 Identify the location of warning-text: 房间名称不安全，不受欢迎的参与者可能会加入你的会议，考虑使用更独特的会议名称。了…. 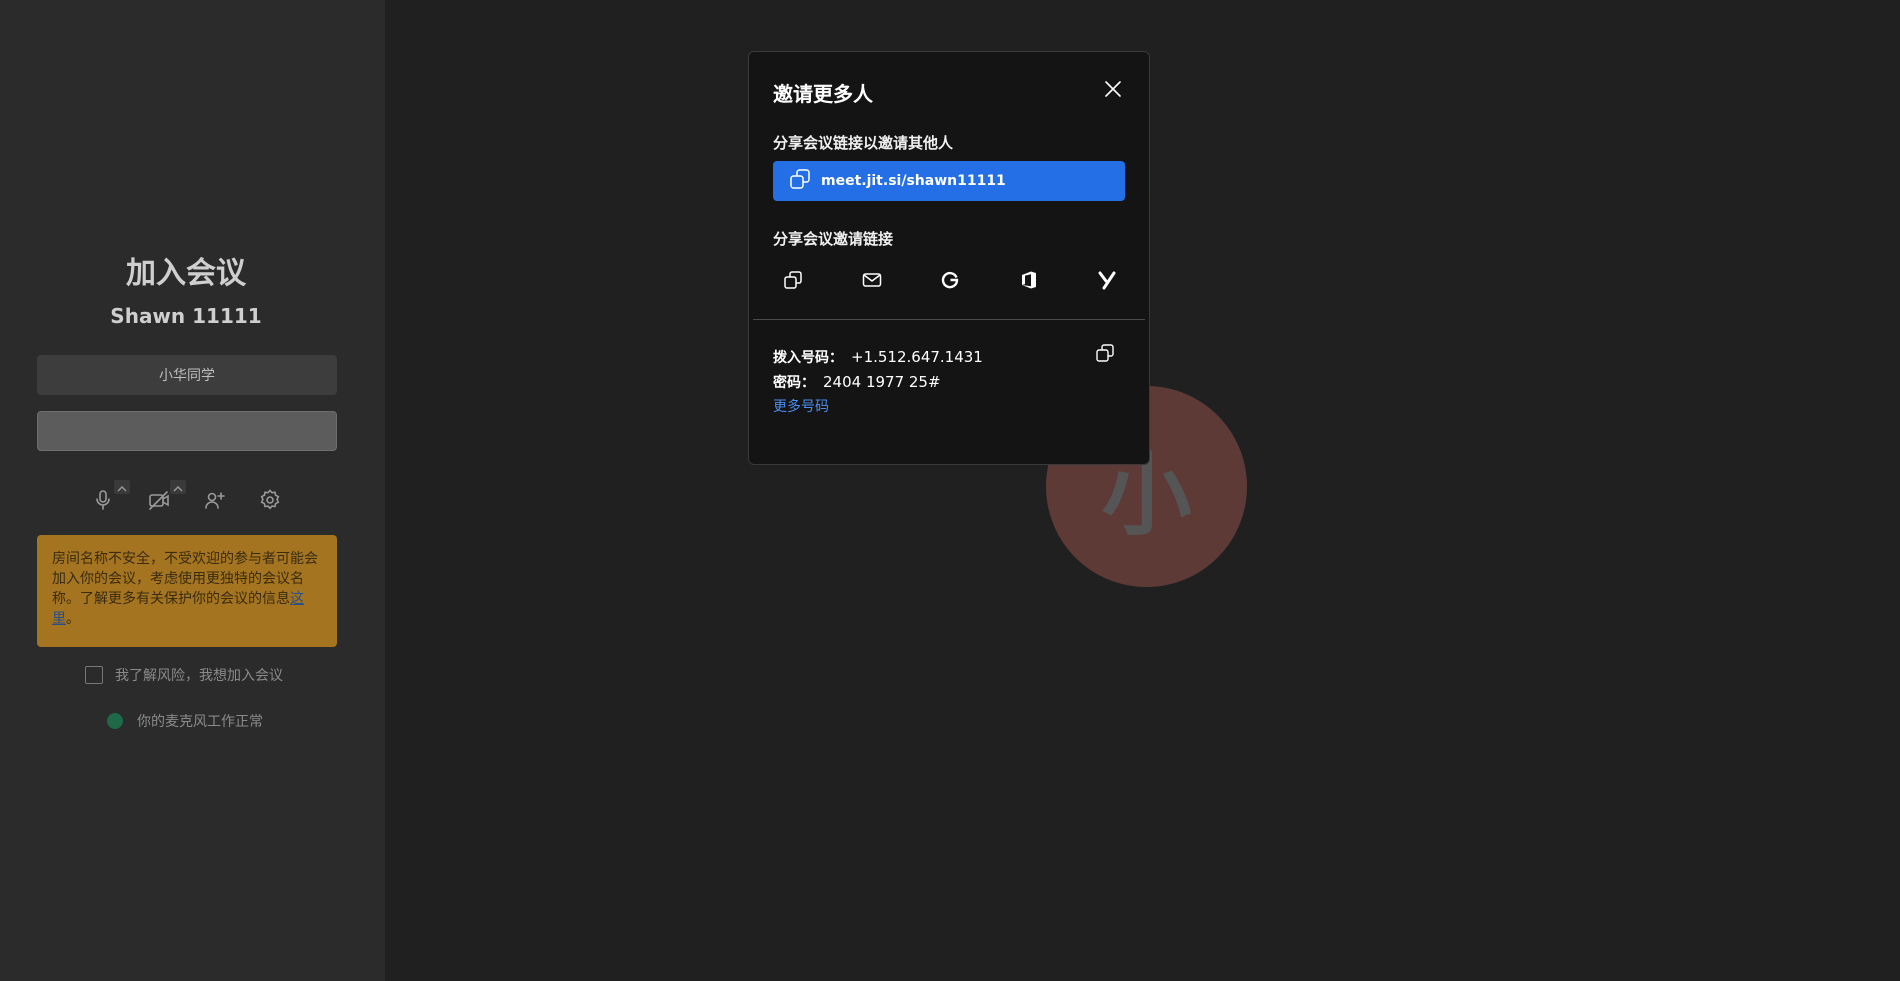
(185, 579).